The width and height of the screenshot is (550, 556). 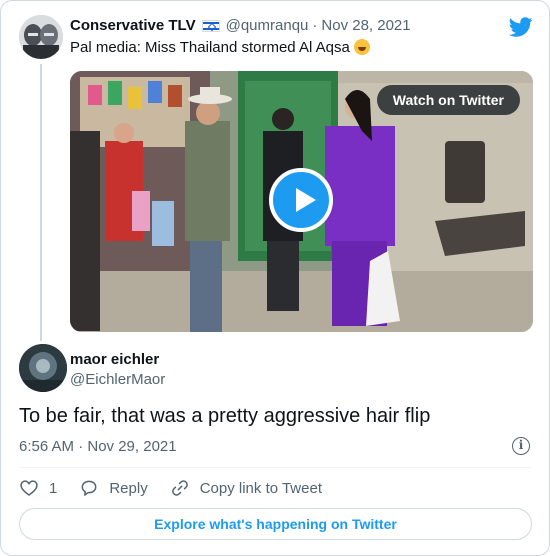 I want to click on avatar-conservative-tlv, so click(x=41, y=37).